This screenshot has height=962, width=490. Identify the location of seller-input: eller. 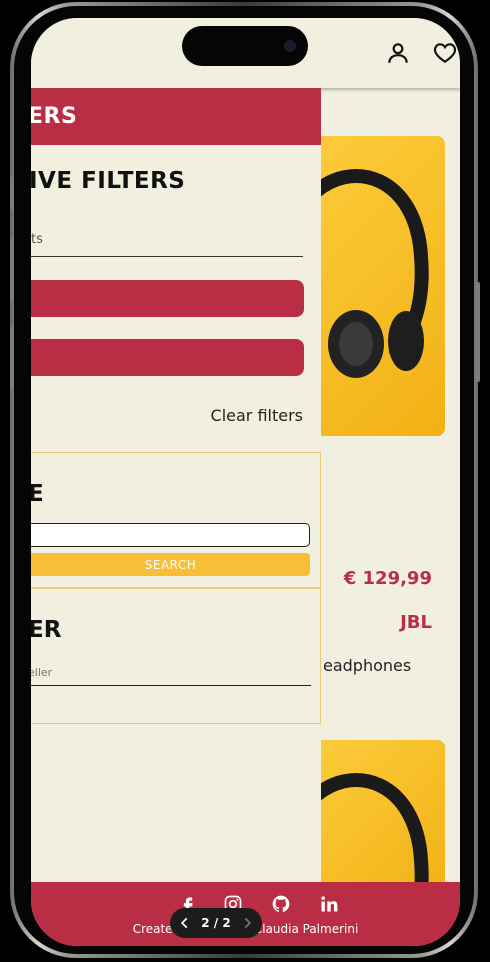
(171, 672).